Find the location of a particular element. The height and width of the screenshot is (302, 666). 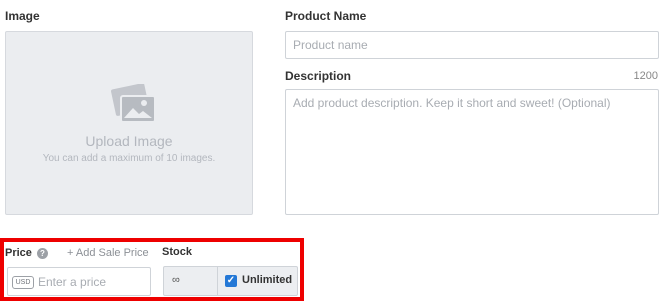

product-name-label: Product Name is located at coordinates (326, 16).